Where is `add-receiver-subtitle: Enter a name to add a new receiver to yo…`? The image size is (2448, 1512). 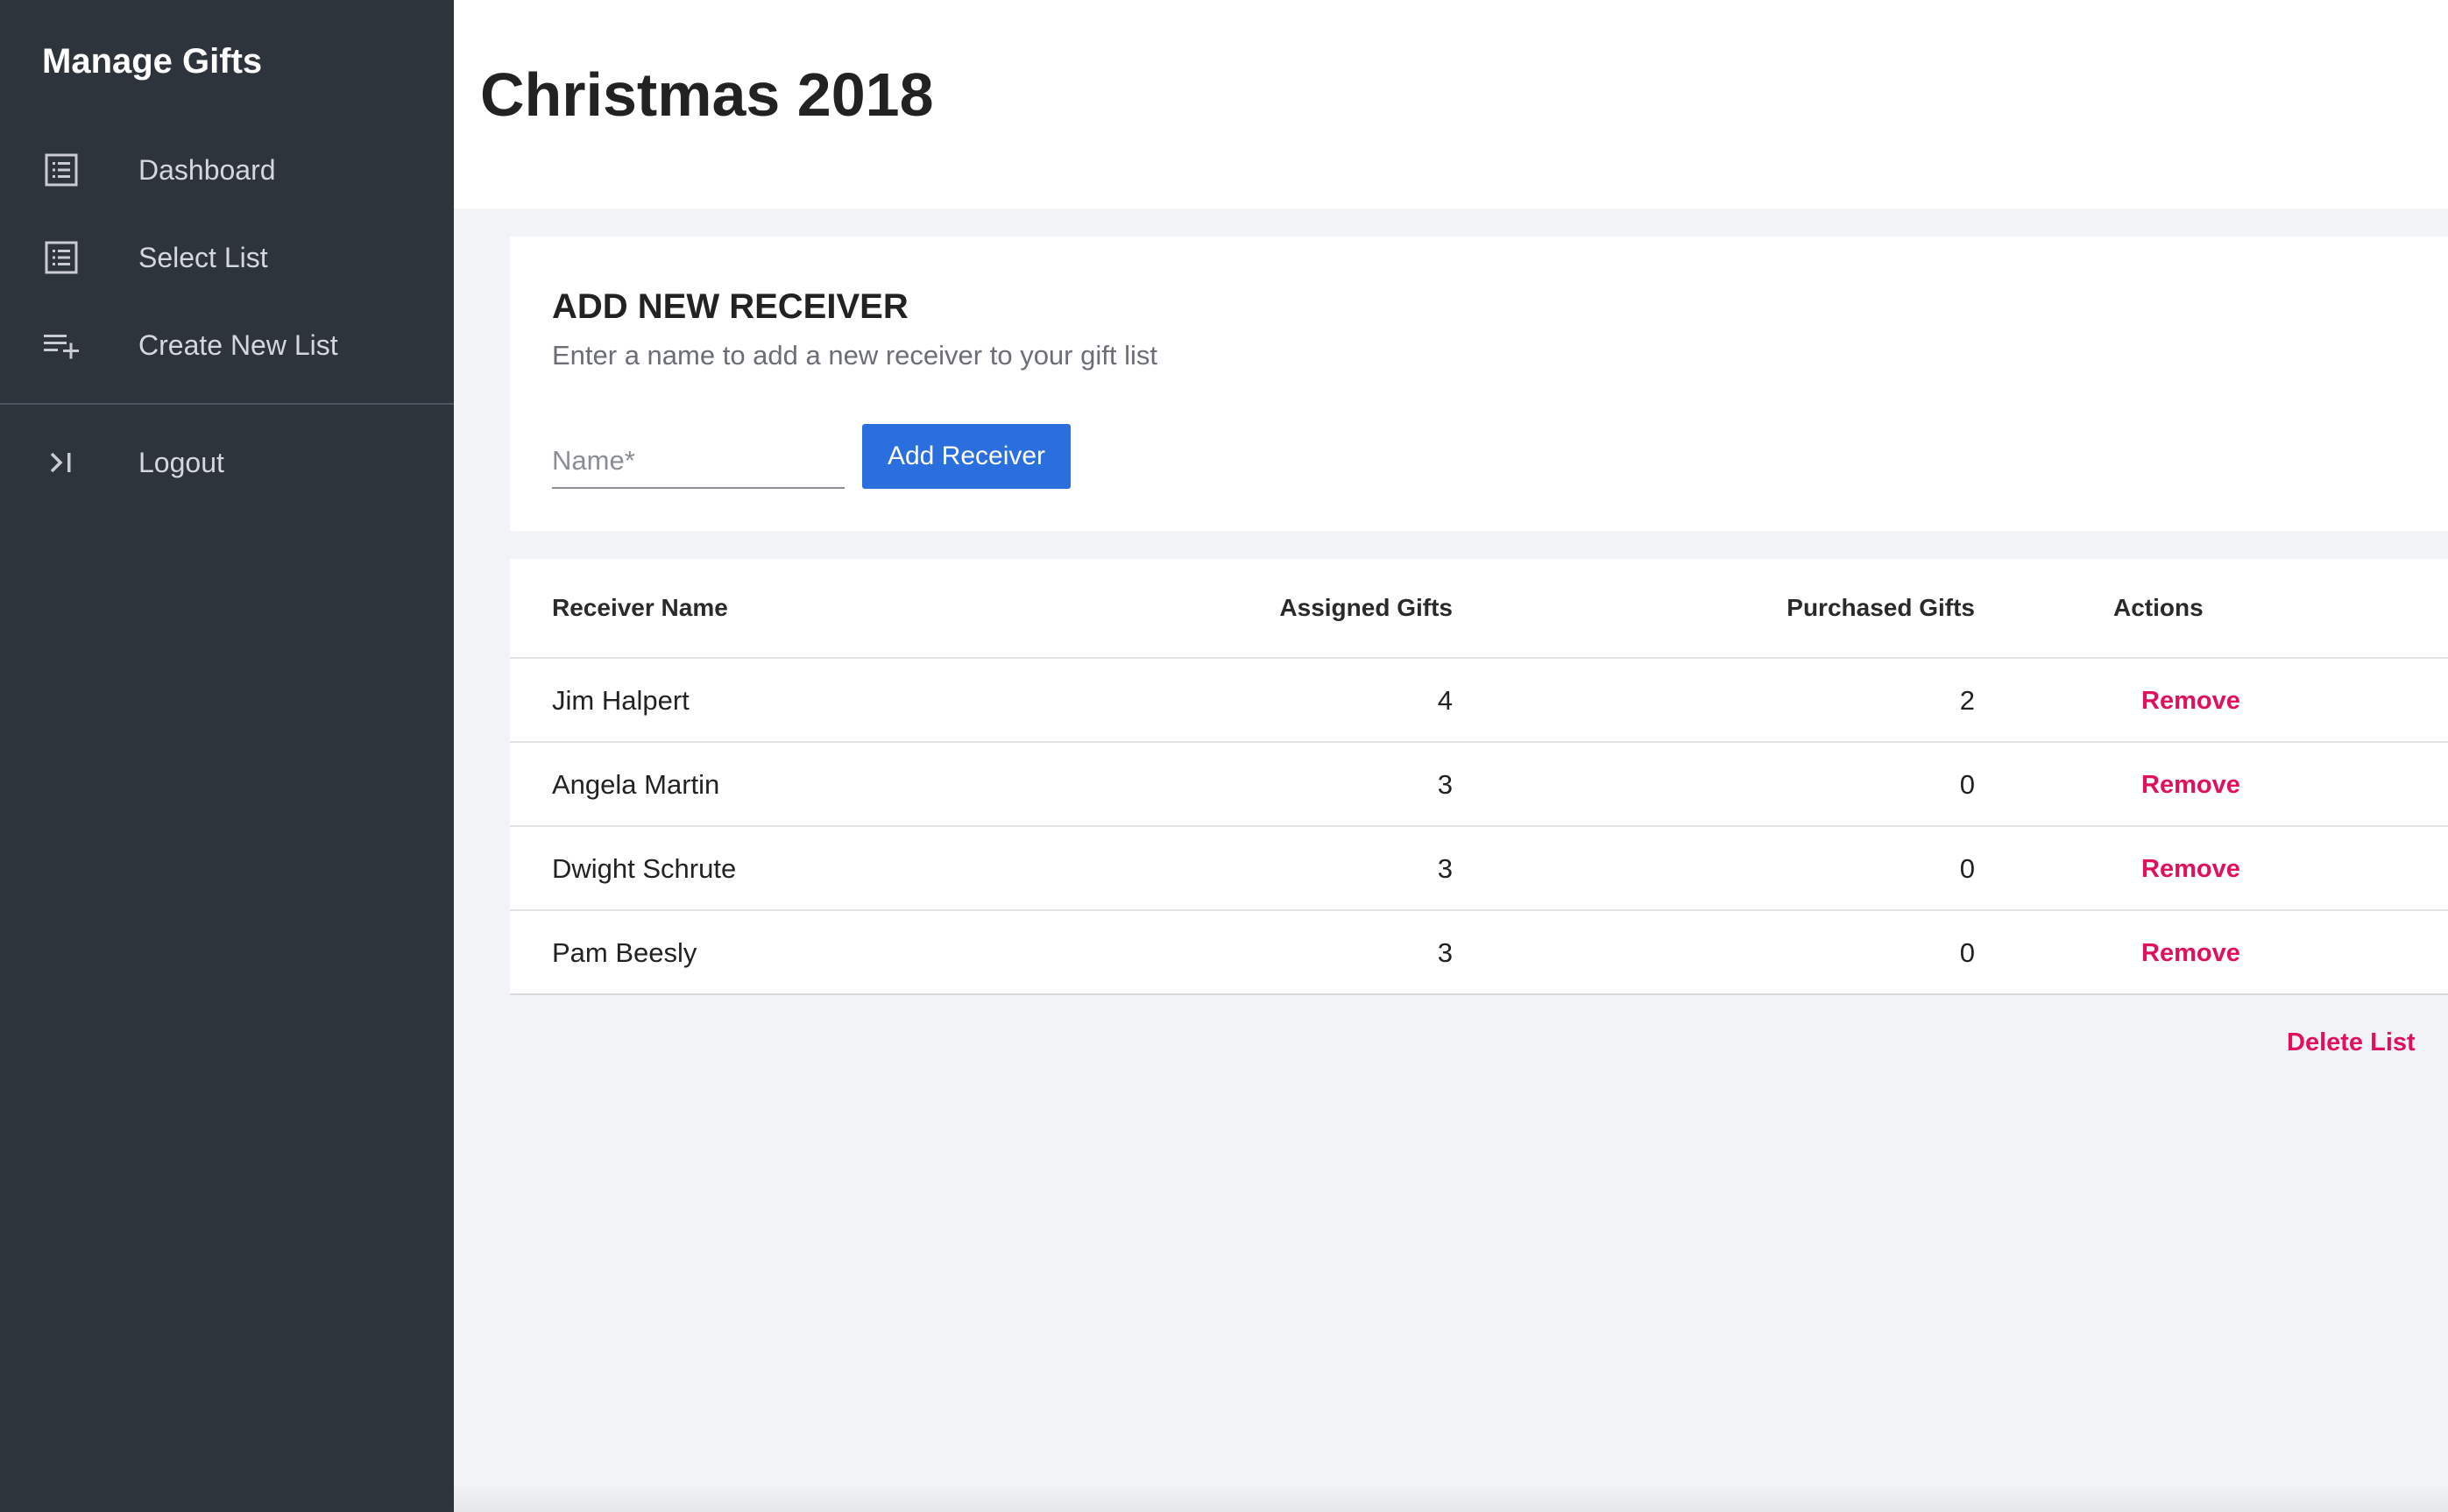
add-receiver-subtitle: Enter a name to add a new receiver to yo… is located at coordinates (854, 355).